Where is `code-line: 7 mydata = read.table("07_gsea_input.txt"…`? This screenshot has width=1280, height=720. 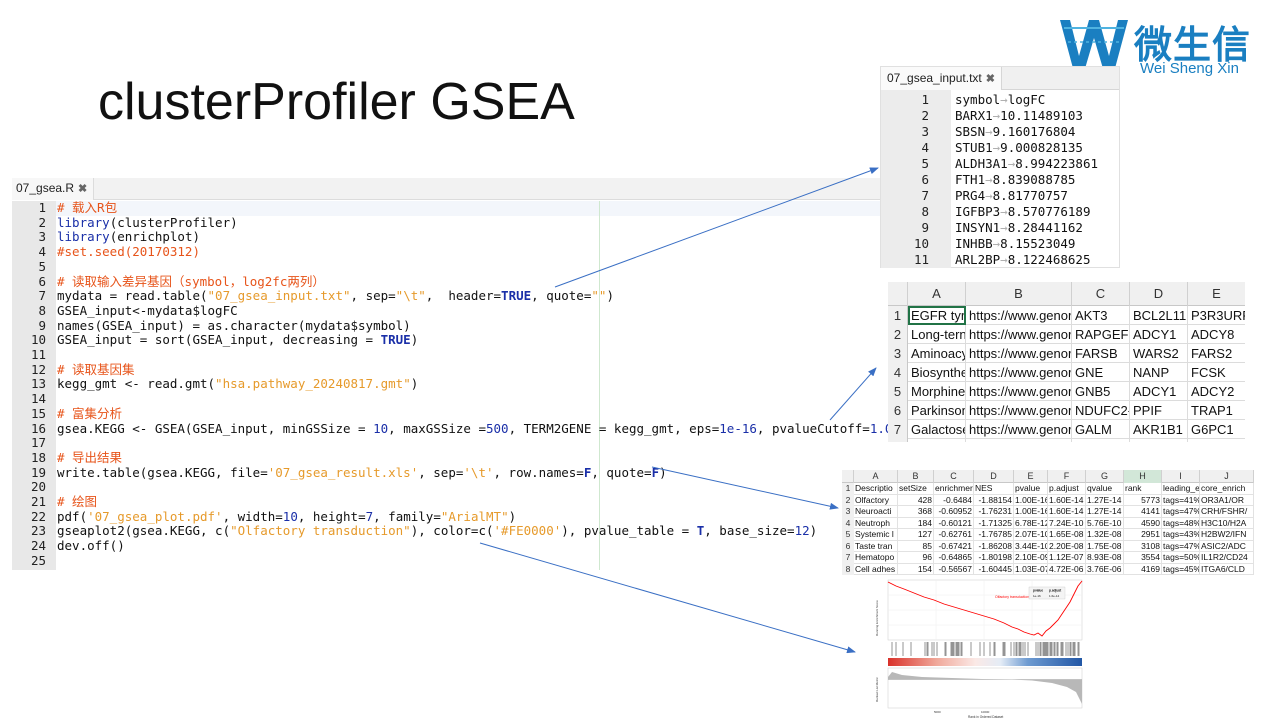
code-line: 7 mydata = read.table("07_gsea_input.txt"… is located at coordinates (446, 296).